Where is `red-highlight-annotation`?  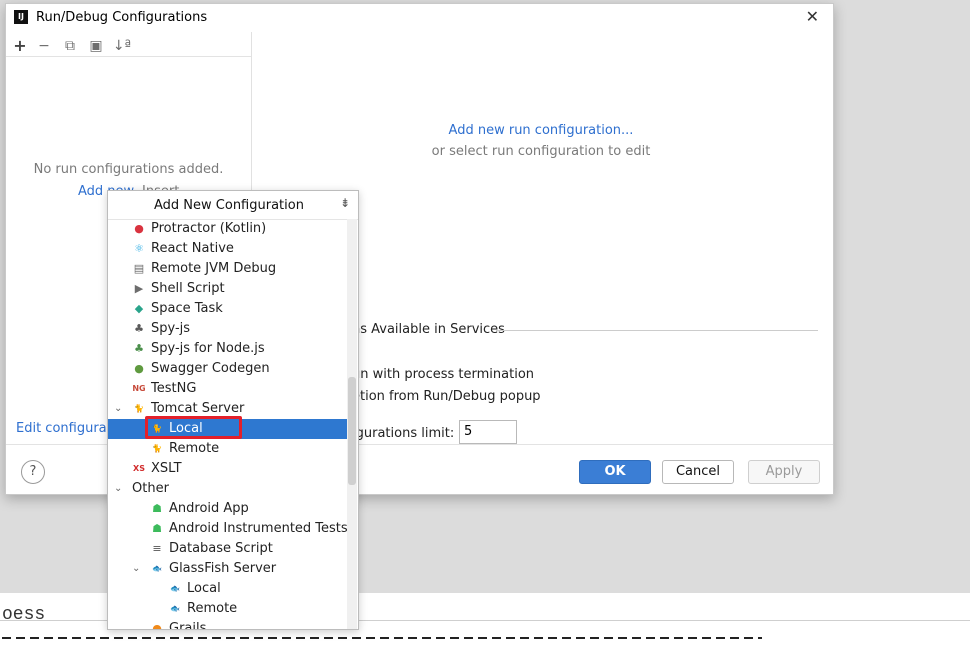 red-highlight-annotation is located at coordinates (193, 427).